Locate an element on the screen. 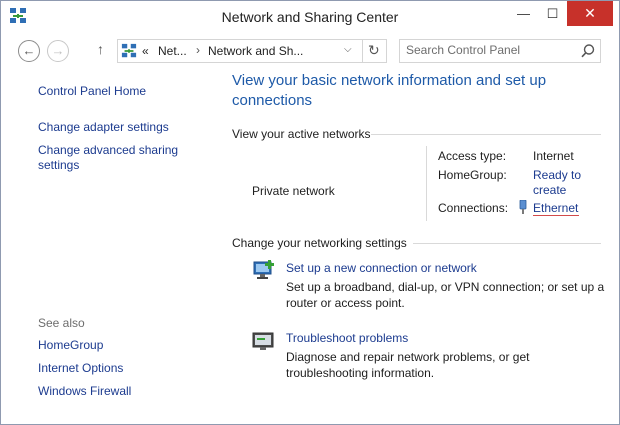 The width and height of the screenshot is (620, 425). address-separator is located at coordinates (362, 51).